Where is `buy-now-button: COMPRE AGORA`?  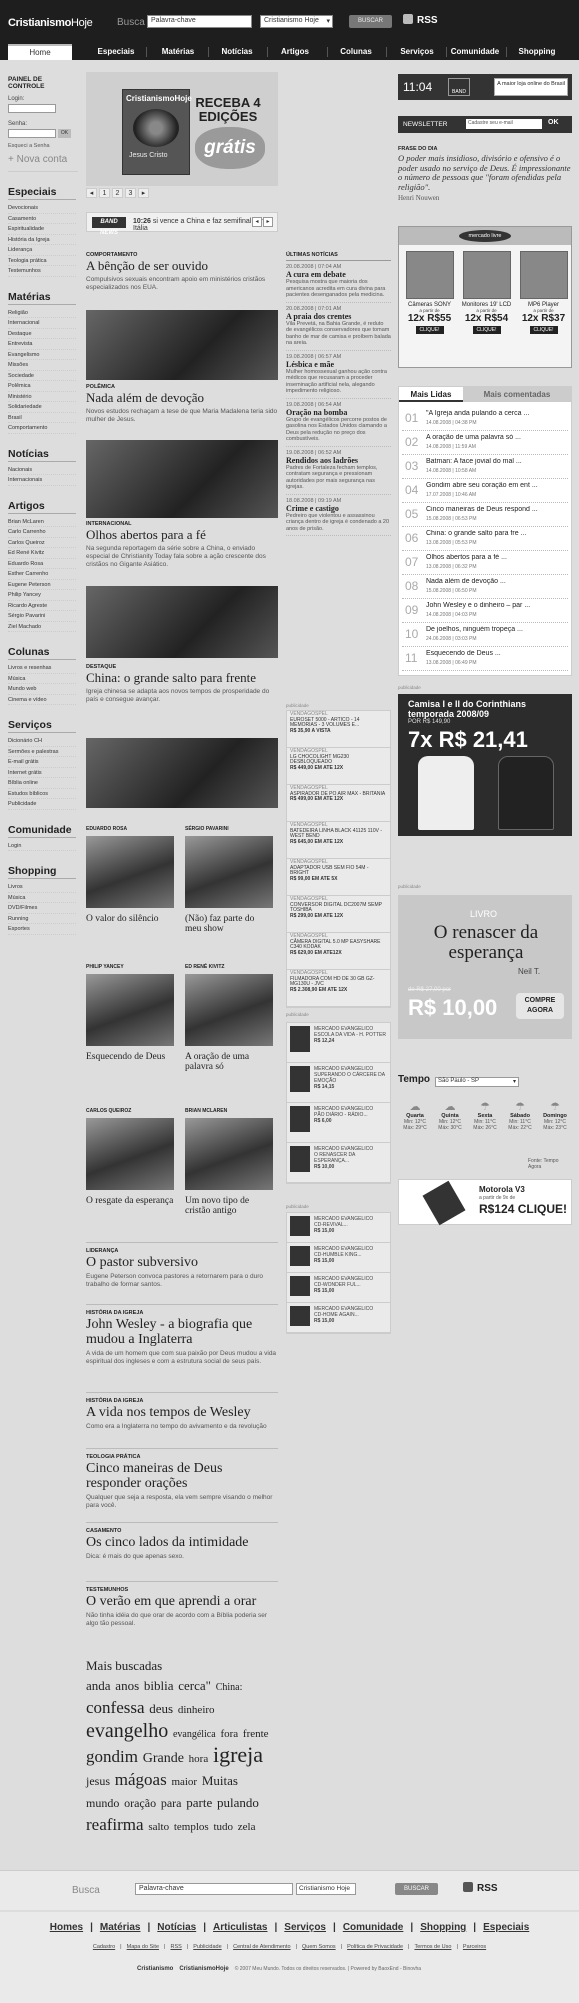
buy-now-button: COMPRE AGORA is located at coordinates (540, 1006).